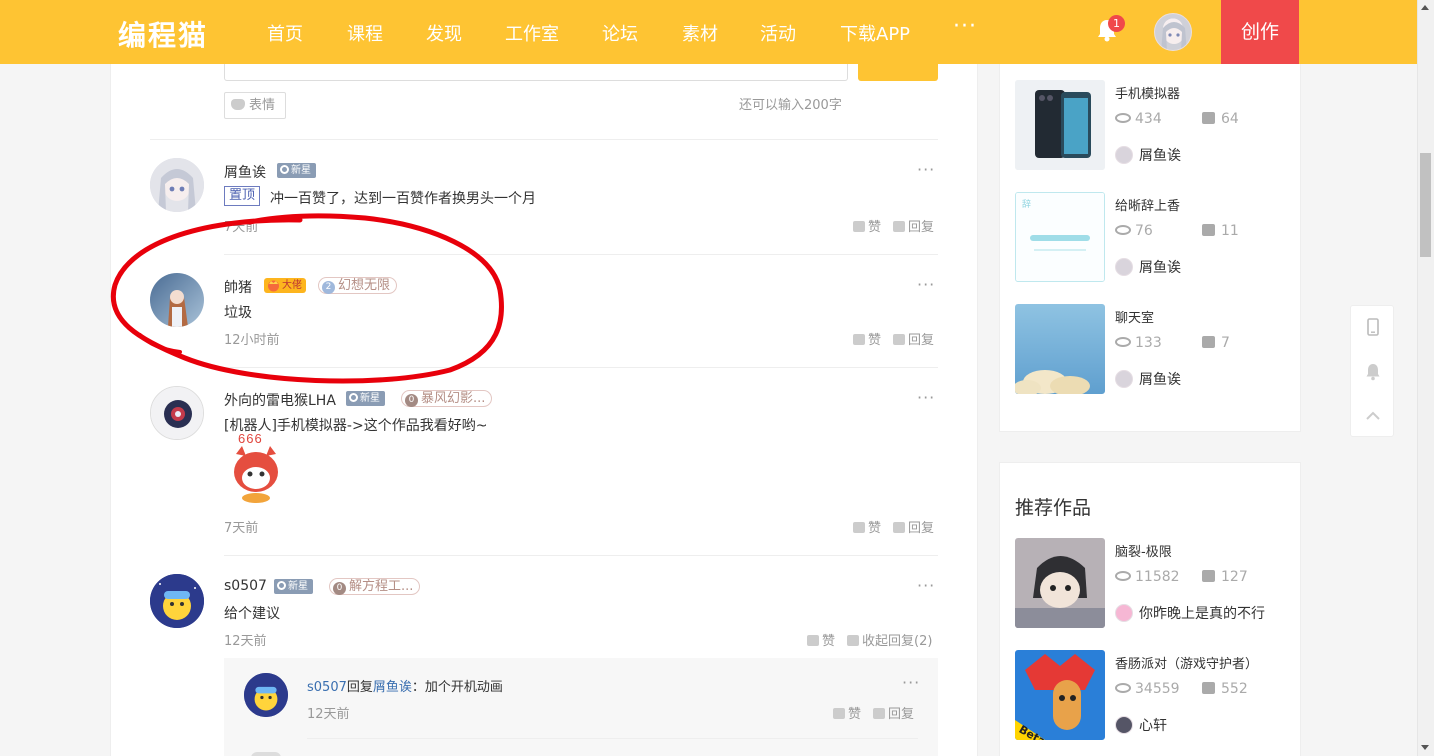 The image size is (1434, 756). What do you see at coordinates (1134, 316) in the screenshot?
I see `work-title: 聊天室` at bounding box center [1134, 316].